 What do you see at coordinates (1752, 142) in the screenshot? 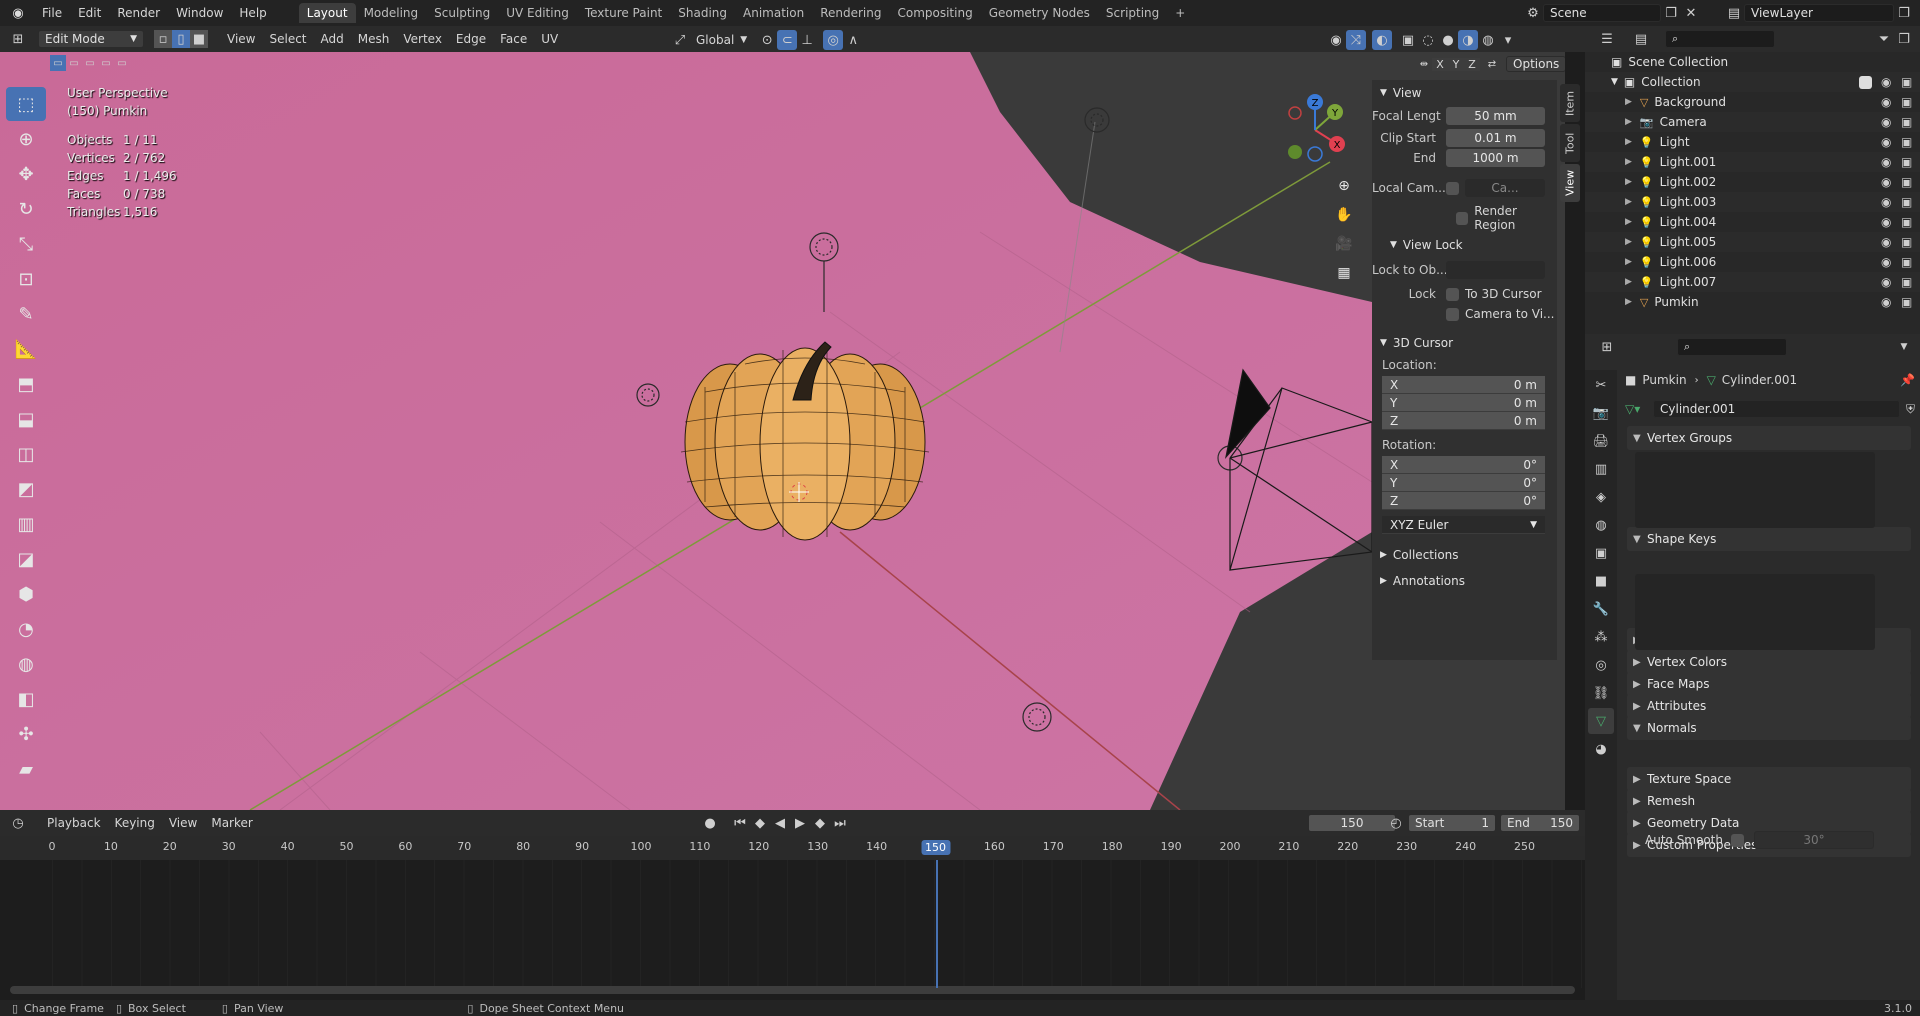
I see `outliner-item: ▶ 💡 Light ◉ ▣` at bounding box center [1752, 142].